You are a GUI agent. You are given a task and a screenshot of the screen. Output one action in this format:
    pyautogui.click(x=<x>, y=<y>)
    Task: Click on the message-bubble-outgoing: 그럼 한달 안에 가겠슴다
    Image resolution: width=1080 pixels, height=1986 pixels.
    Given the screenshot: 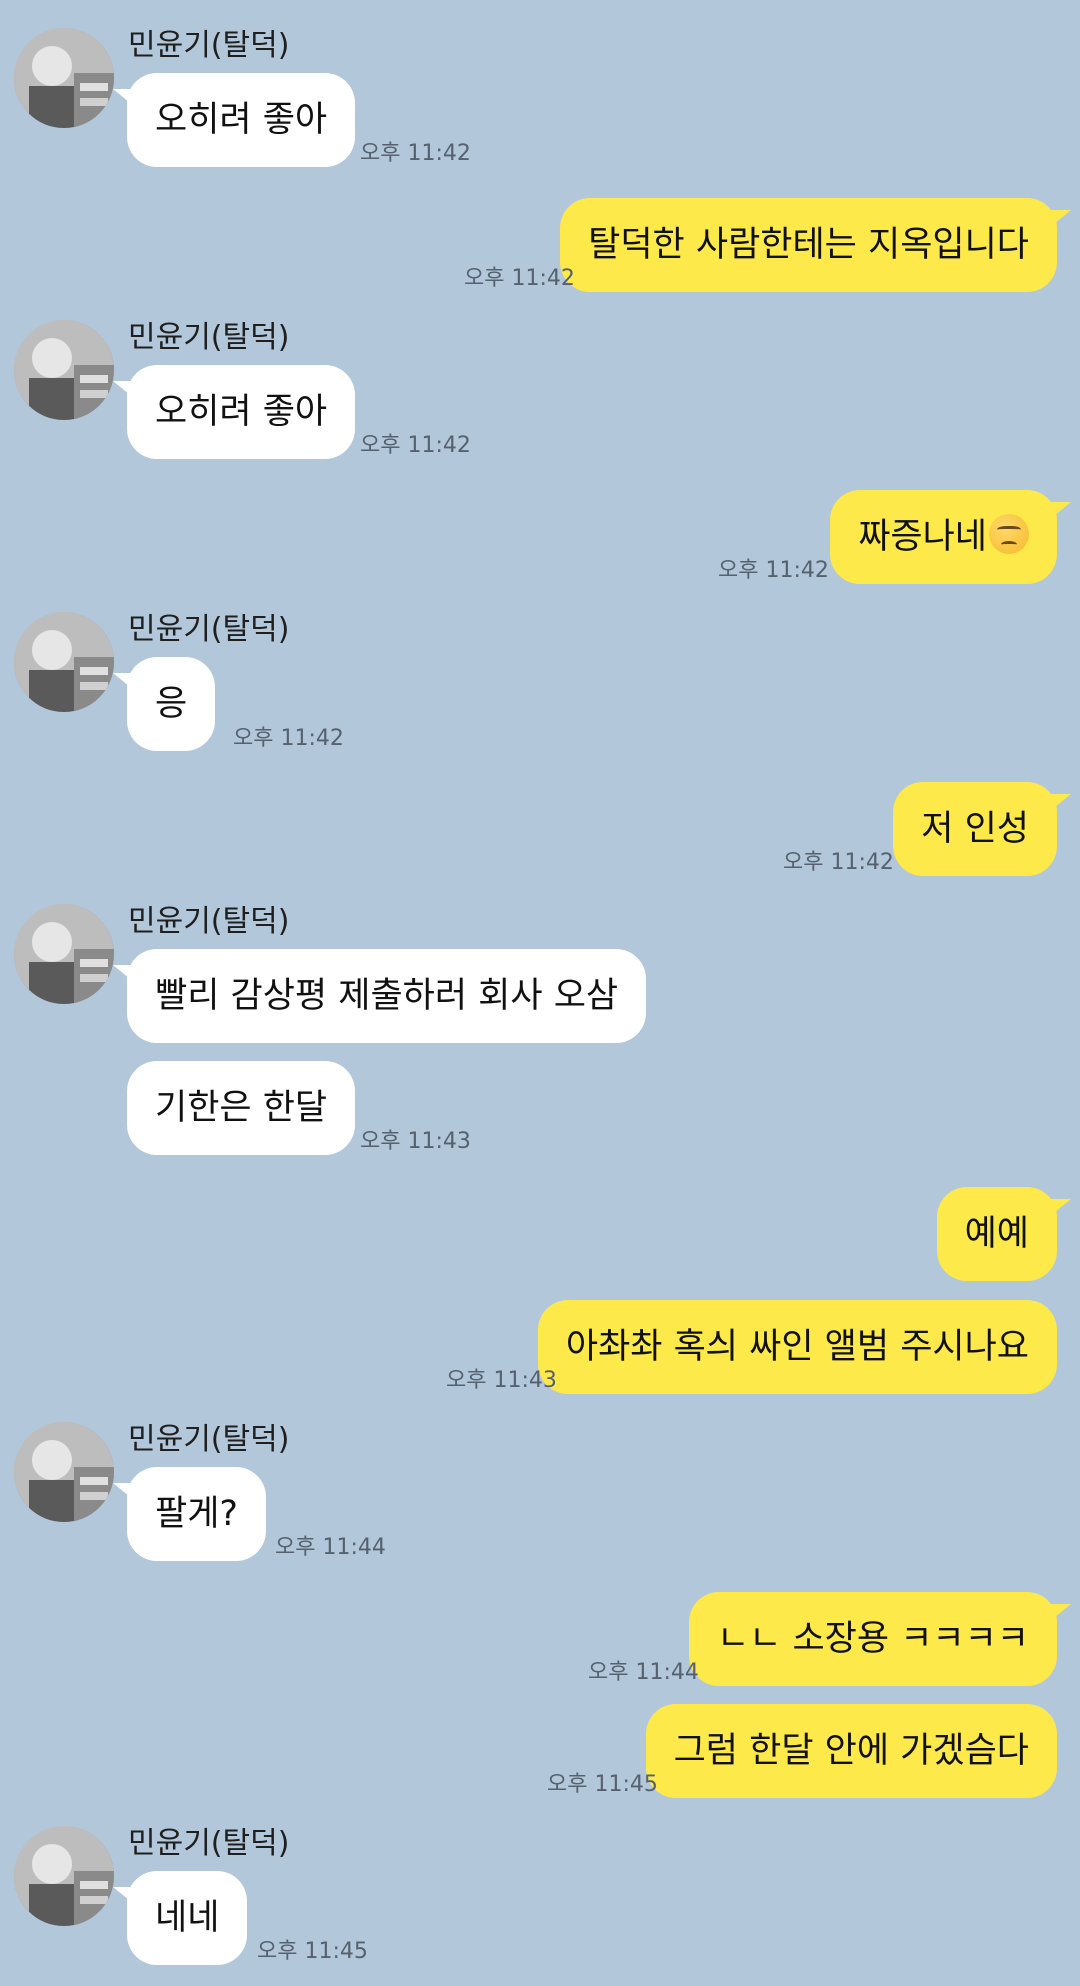 What is the action you would take?
    pyautogui.click(x=851, y=1751)
    